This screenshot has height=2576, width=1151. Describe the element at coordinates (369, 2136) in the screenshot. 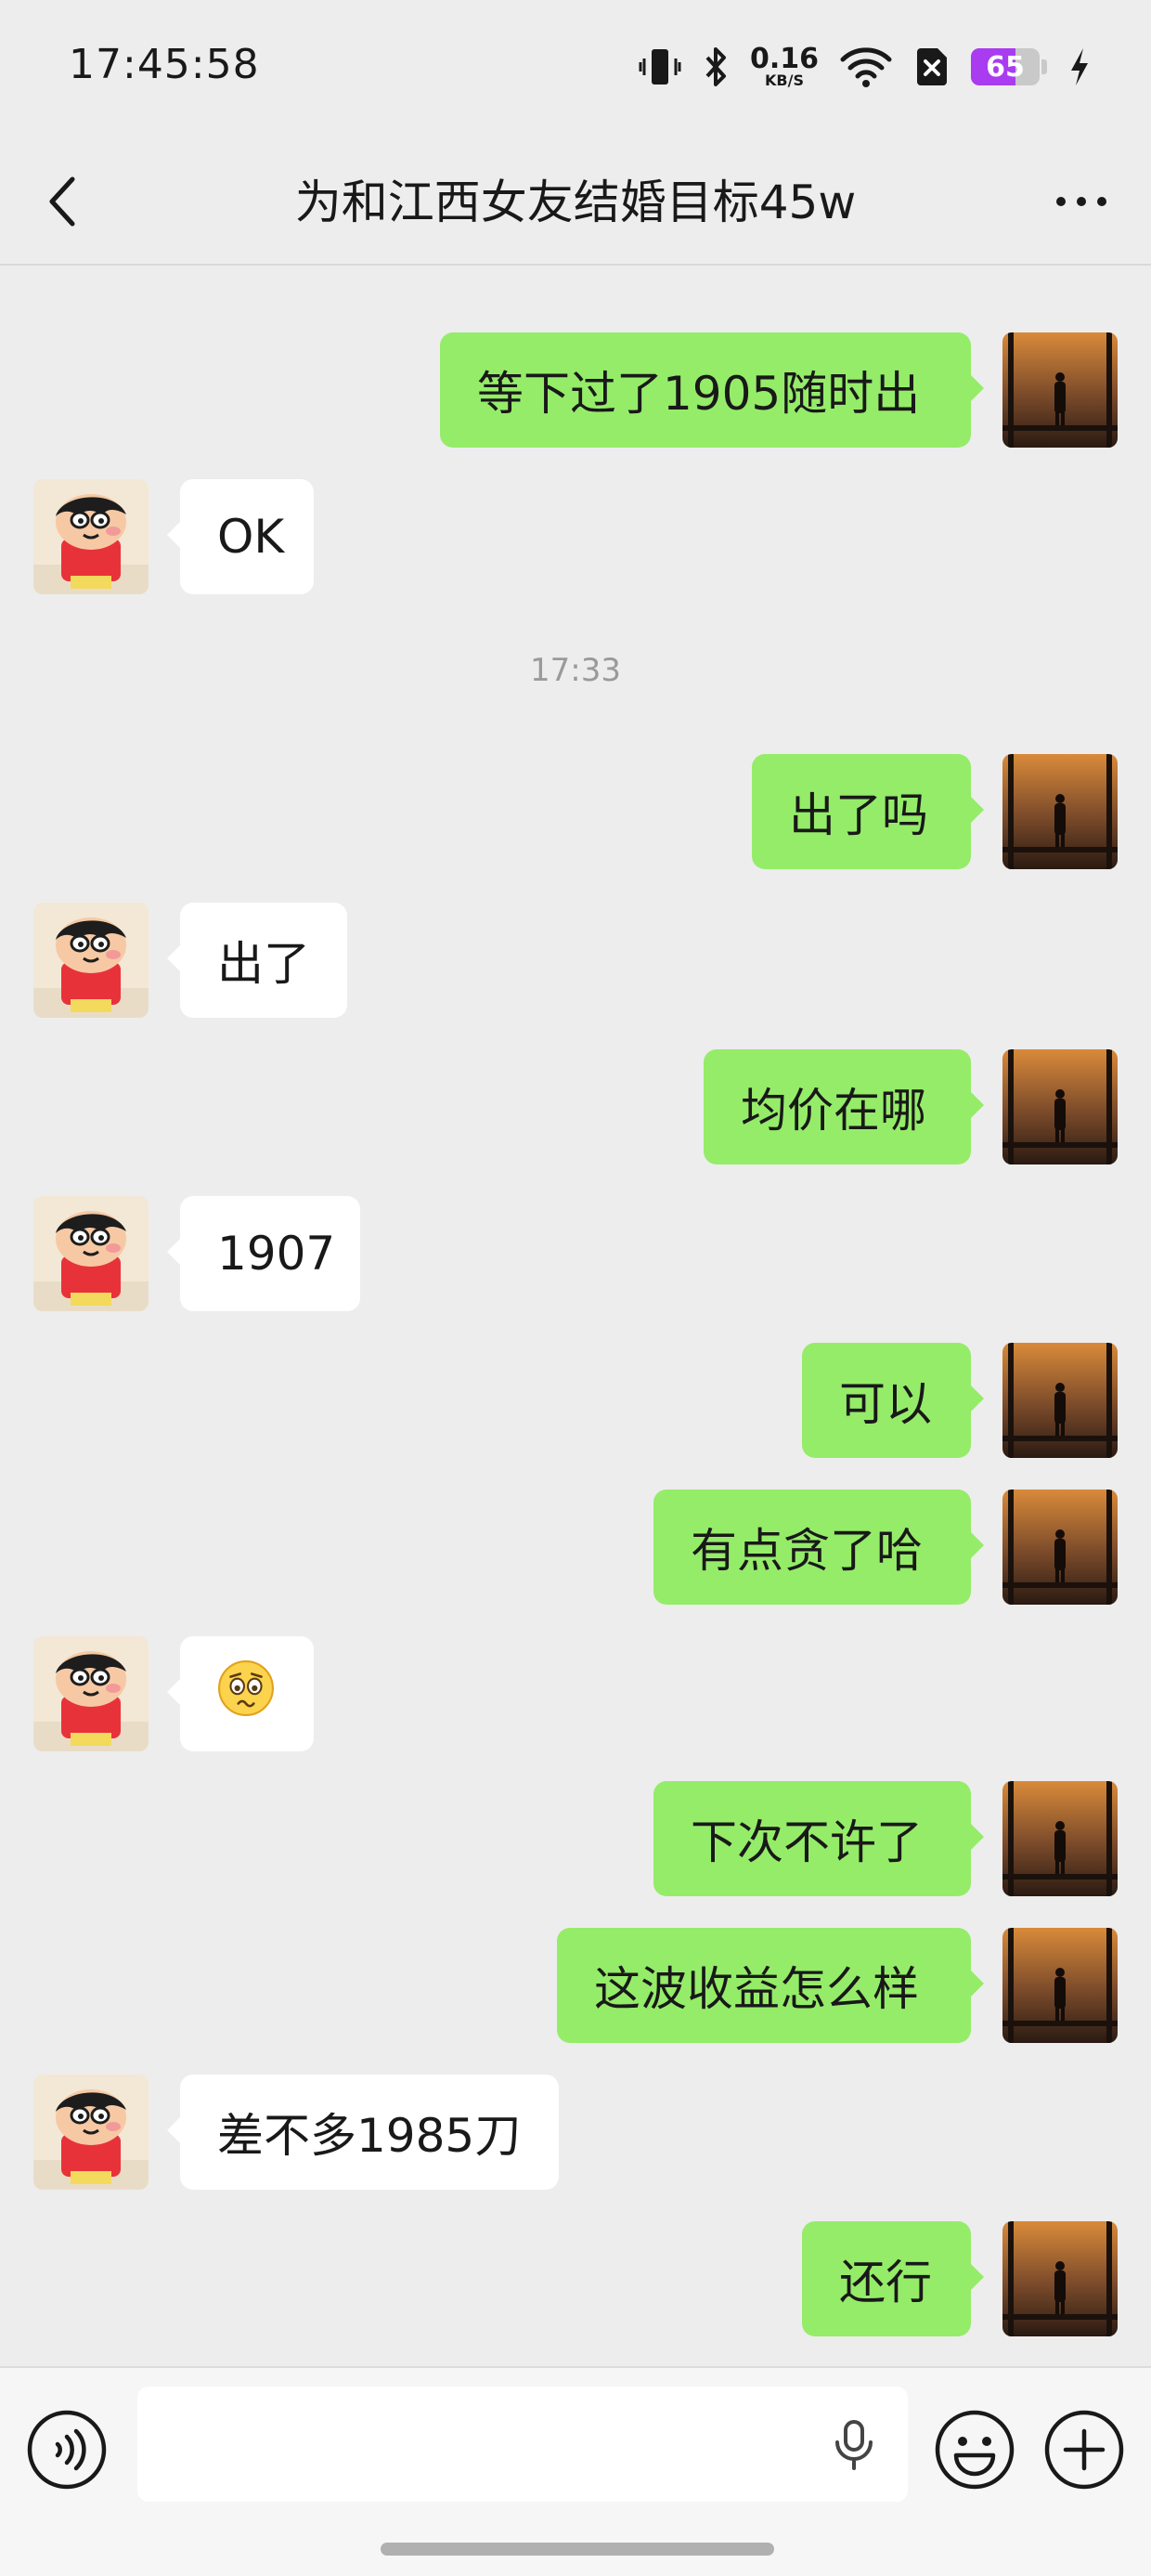

I see `message-text: 差不多1985刀` at that location.